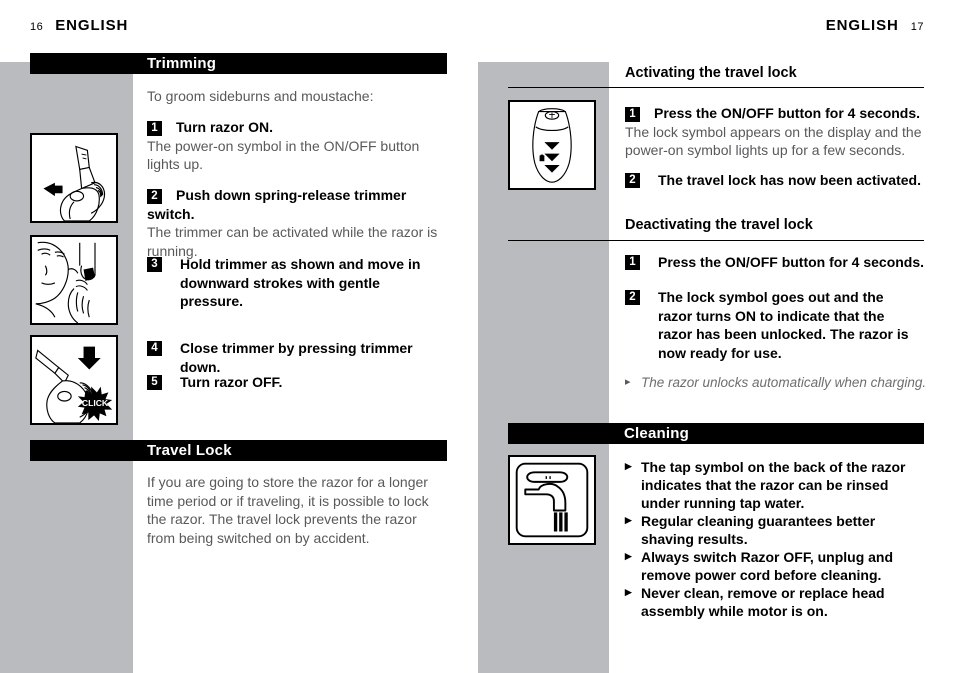 The width and height of the screenshot is (954, 673). I want to click on svg-text: CLICK, so click(95, 403).